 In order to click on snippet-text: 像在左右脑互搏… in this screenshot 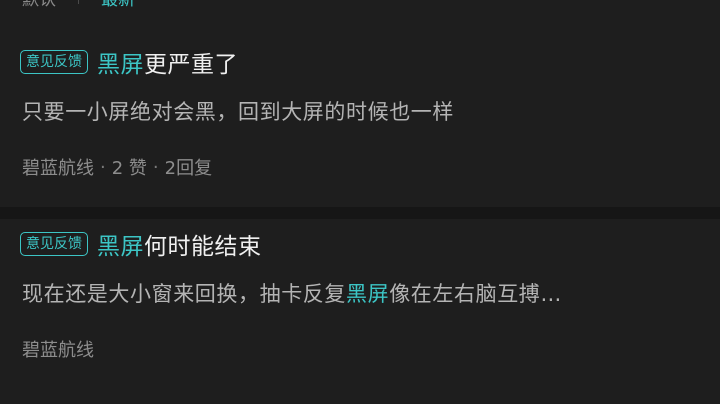, I will do `click(476, 294)`.